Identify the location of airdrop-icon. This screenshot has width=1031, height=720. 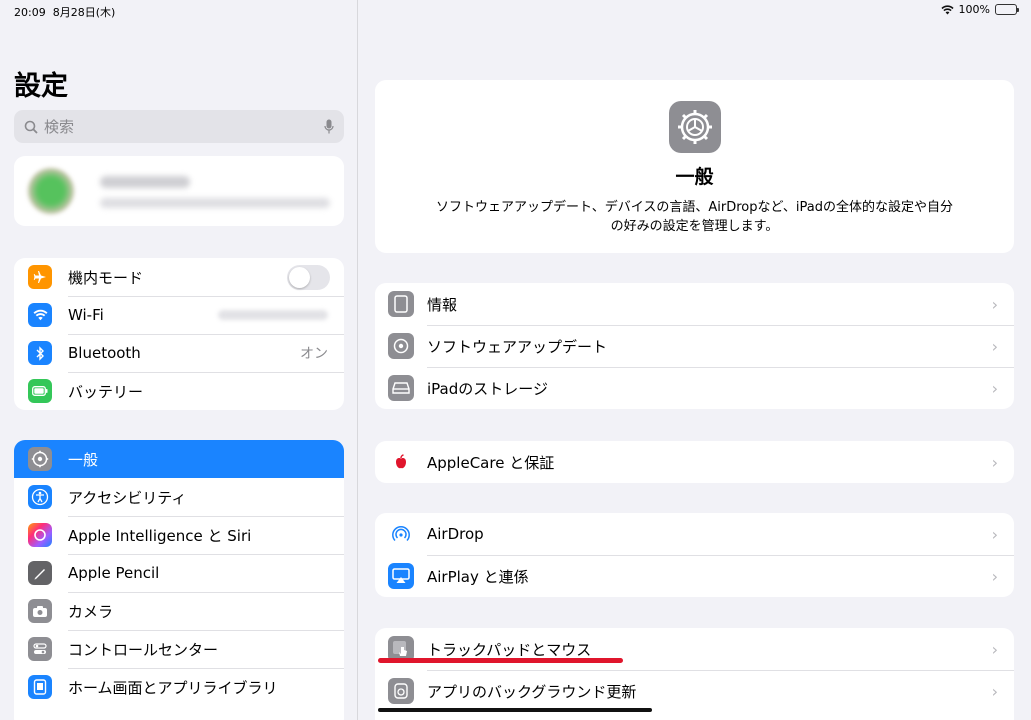
(401, 534).